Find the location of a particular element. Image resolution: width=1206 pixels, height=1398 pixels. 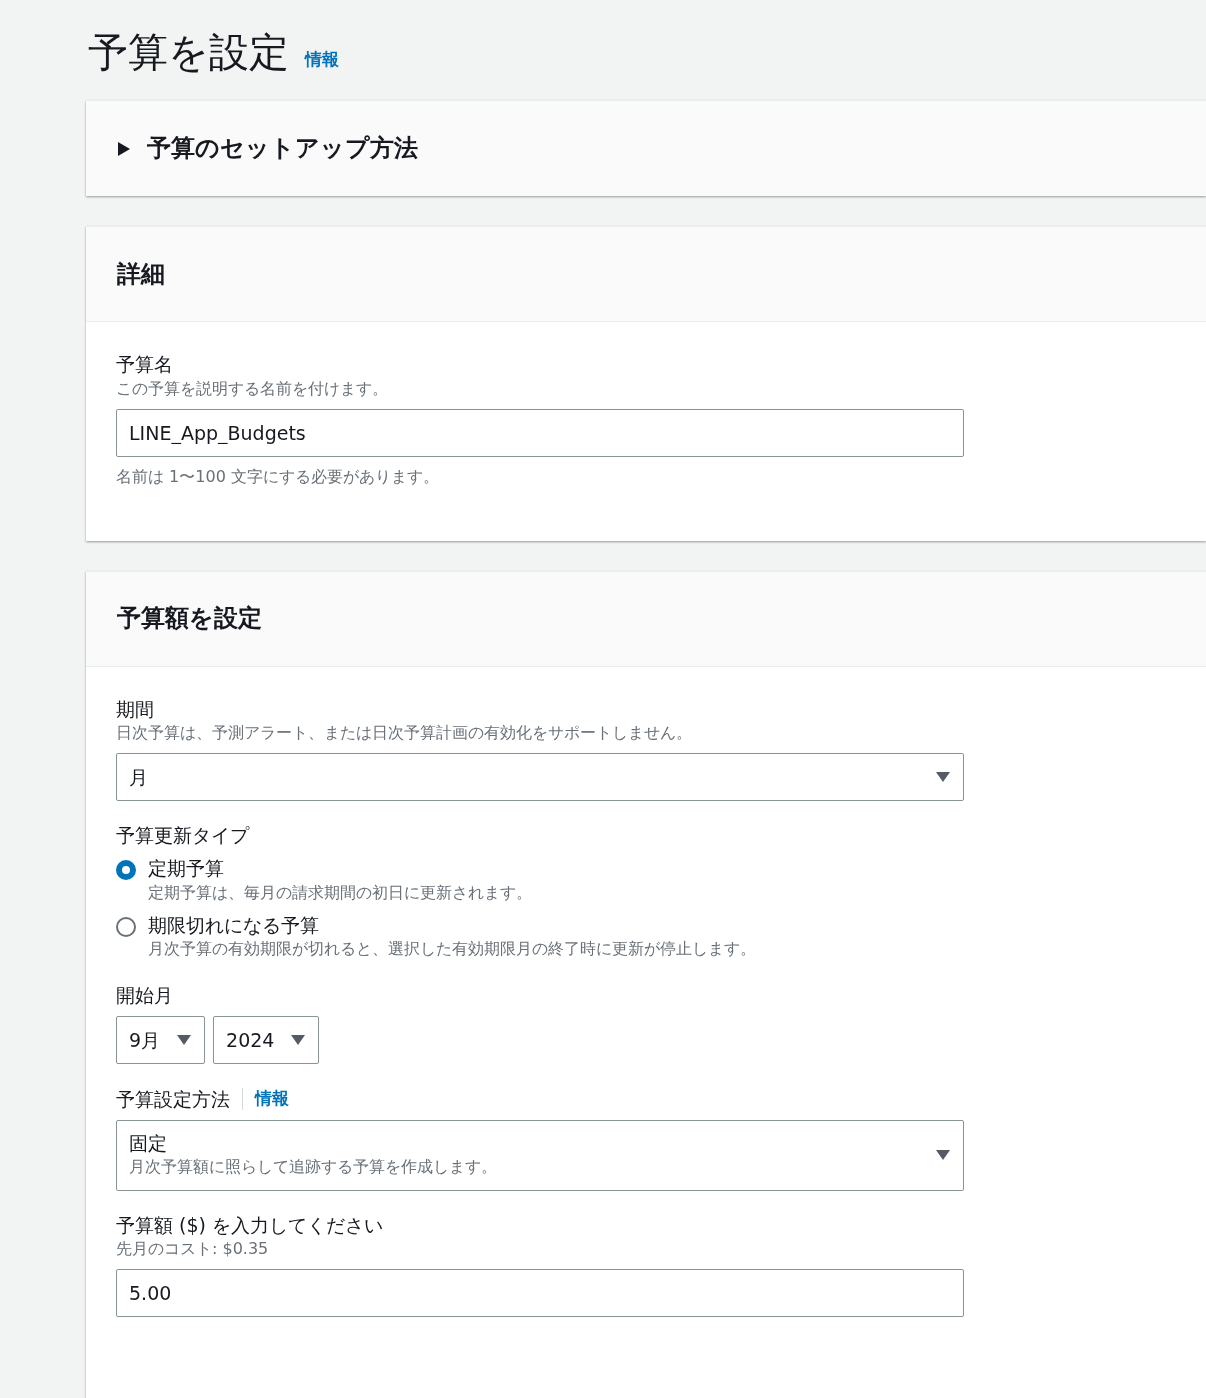

dropdown-field: 9月 is located at coordinates (161, 1040).